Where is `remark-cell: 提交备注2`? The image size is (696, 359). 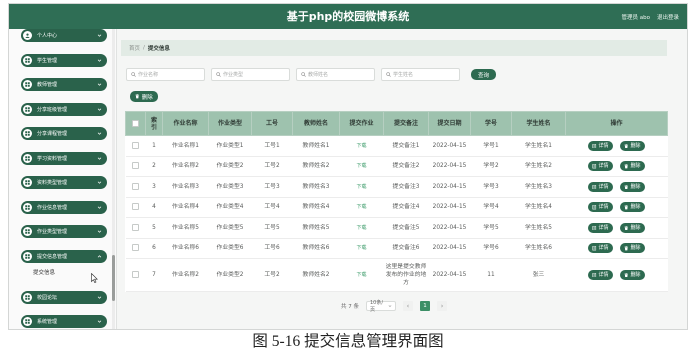
remark-cell: 提交备注2 is located at coordinates (406, 166).